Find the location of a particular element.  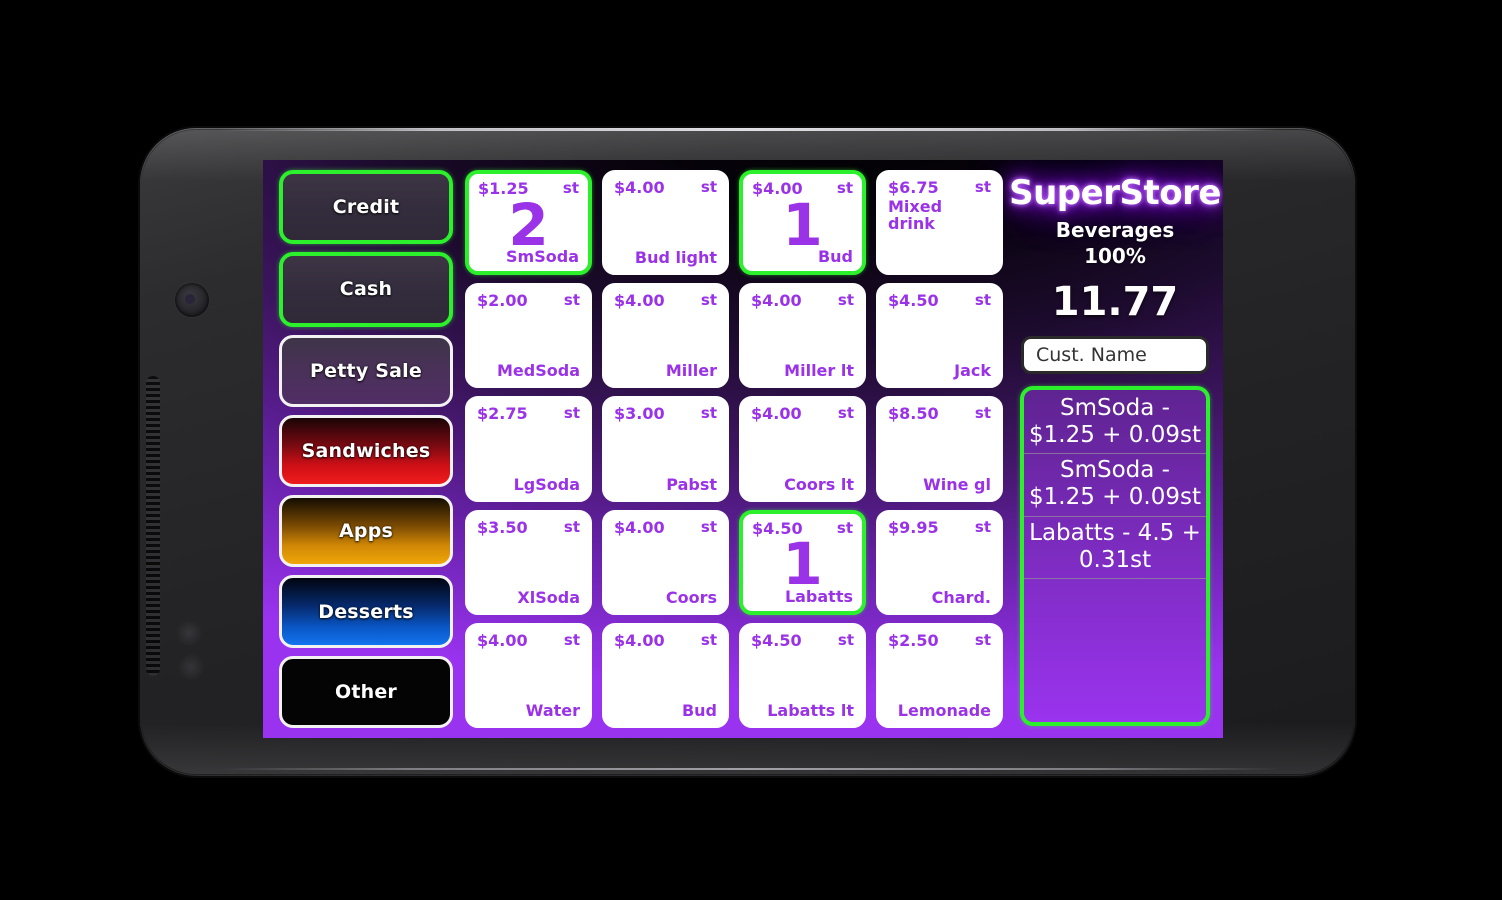

product-price: $1.25 is located at coordinates (503, 188).